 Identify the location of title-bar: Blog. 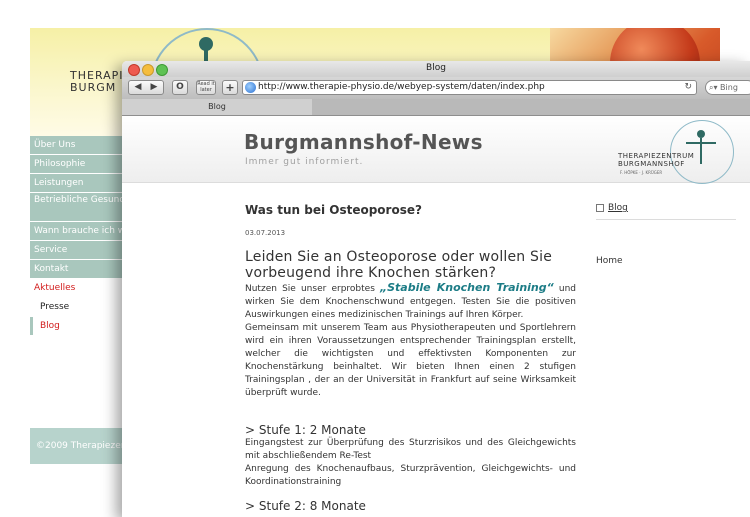
(436, 69).